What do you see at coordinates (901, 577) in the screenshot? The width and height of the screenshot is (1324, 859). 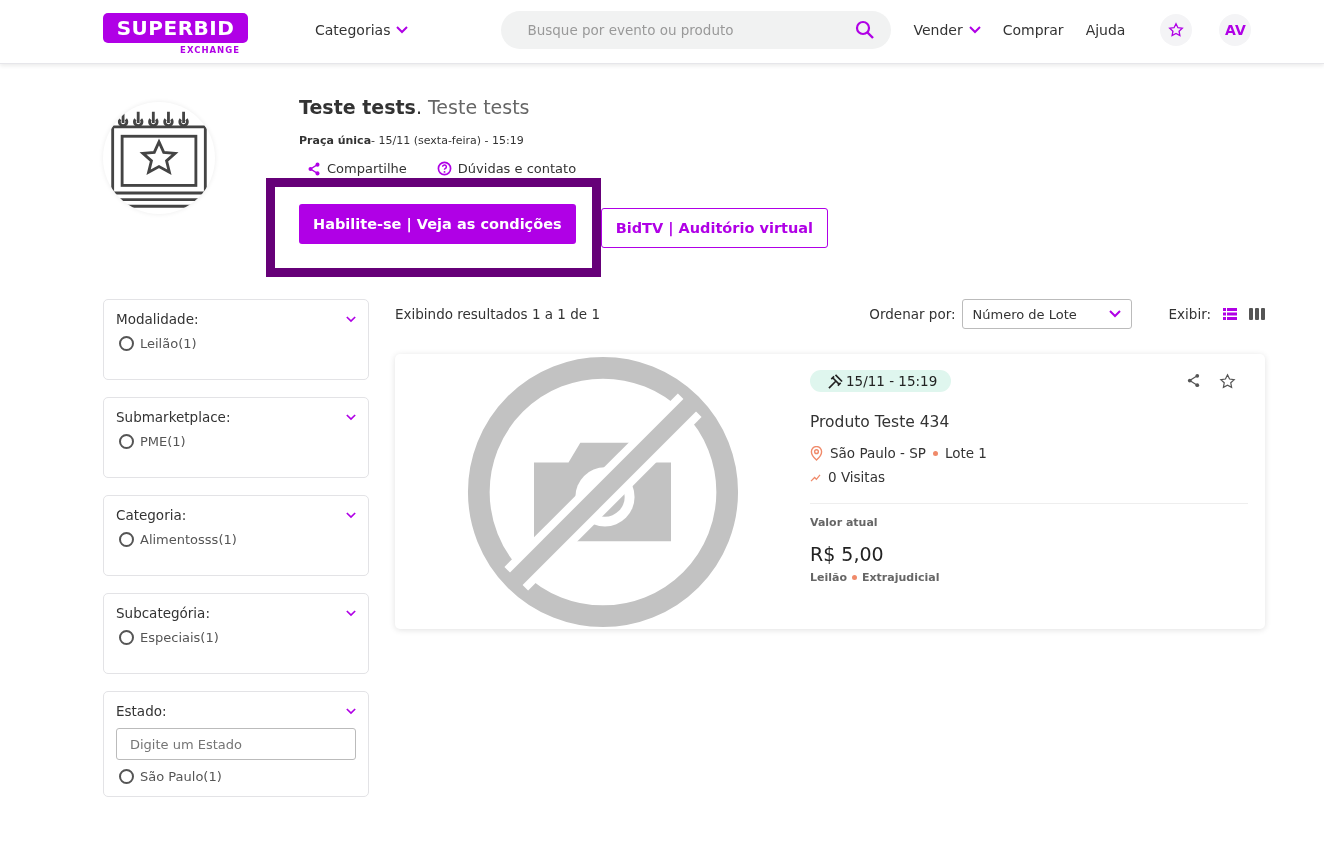 I see `auction-type: Extrajudicial` at bounding box center [901, 577].